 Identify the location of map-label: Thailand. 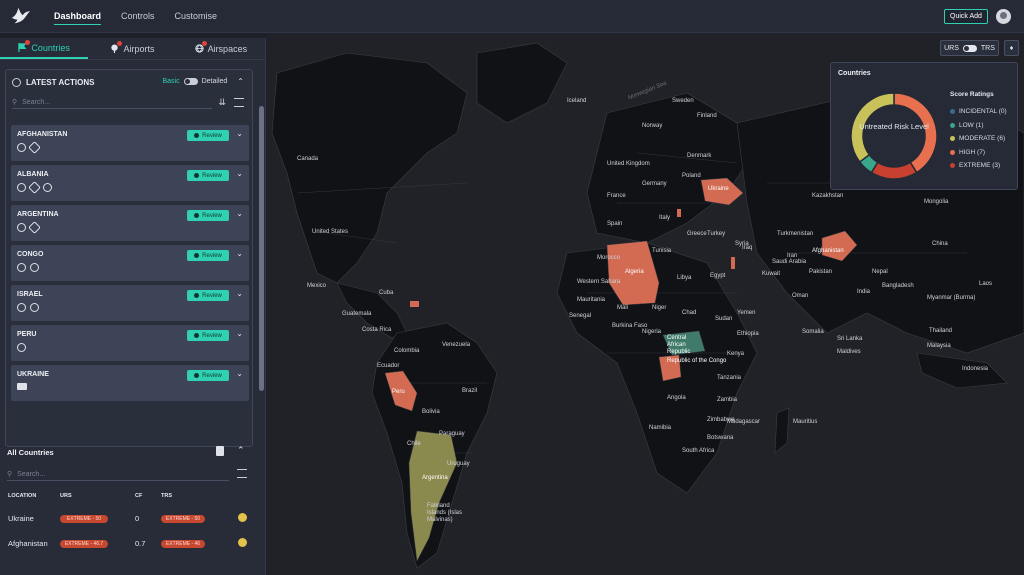
(941, 331).